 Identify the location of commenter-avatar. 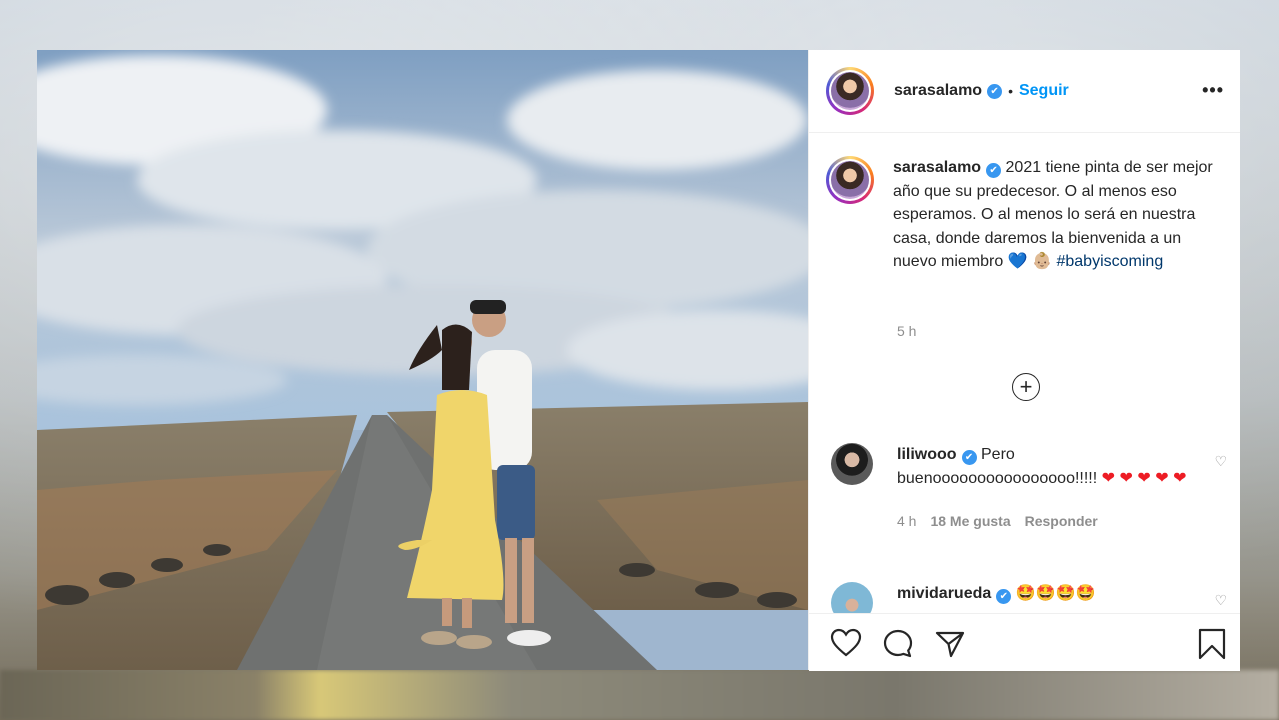
(852, 464).